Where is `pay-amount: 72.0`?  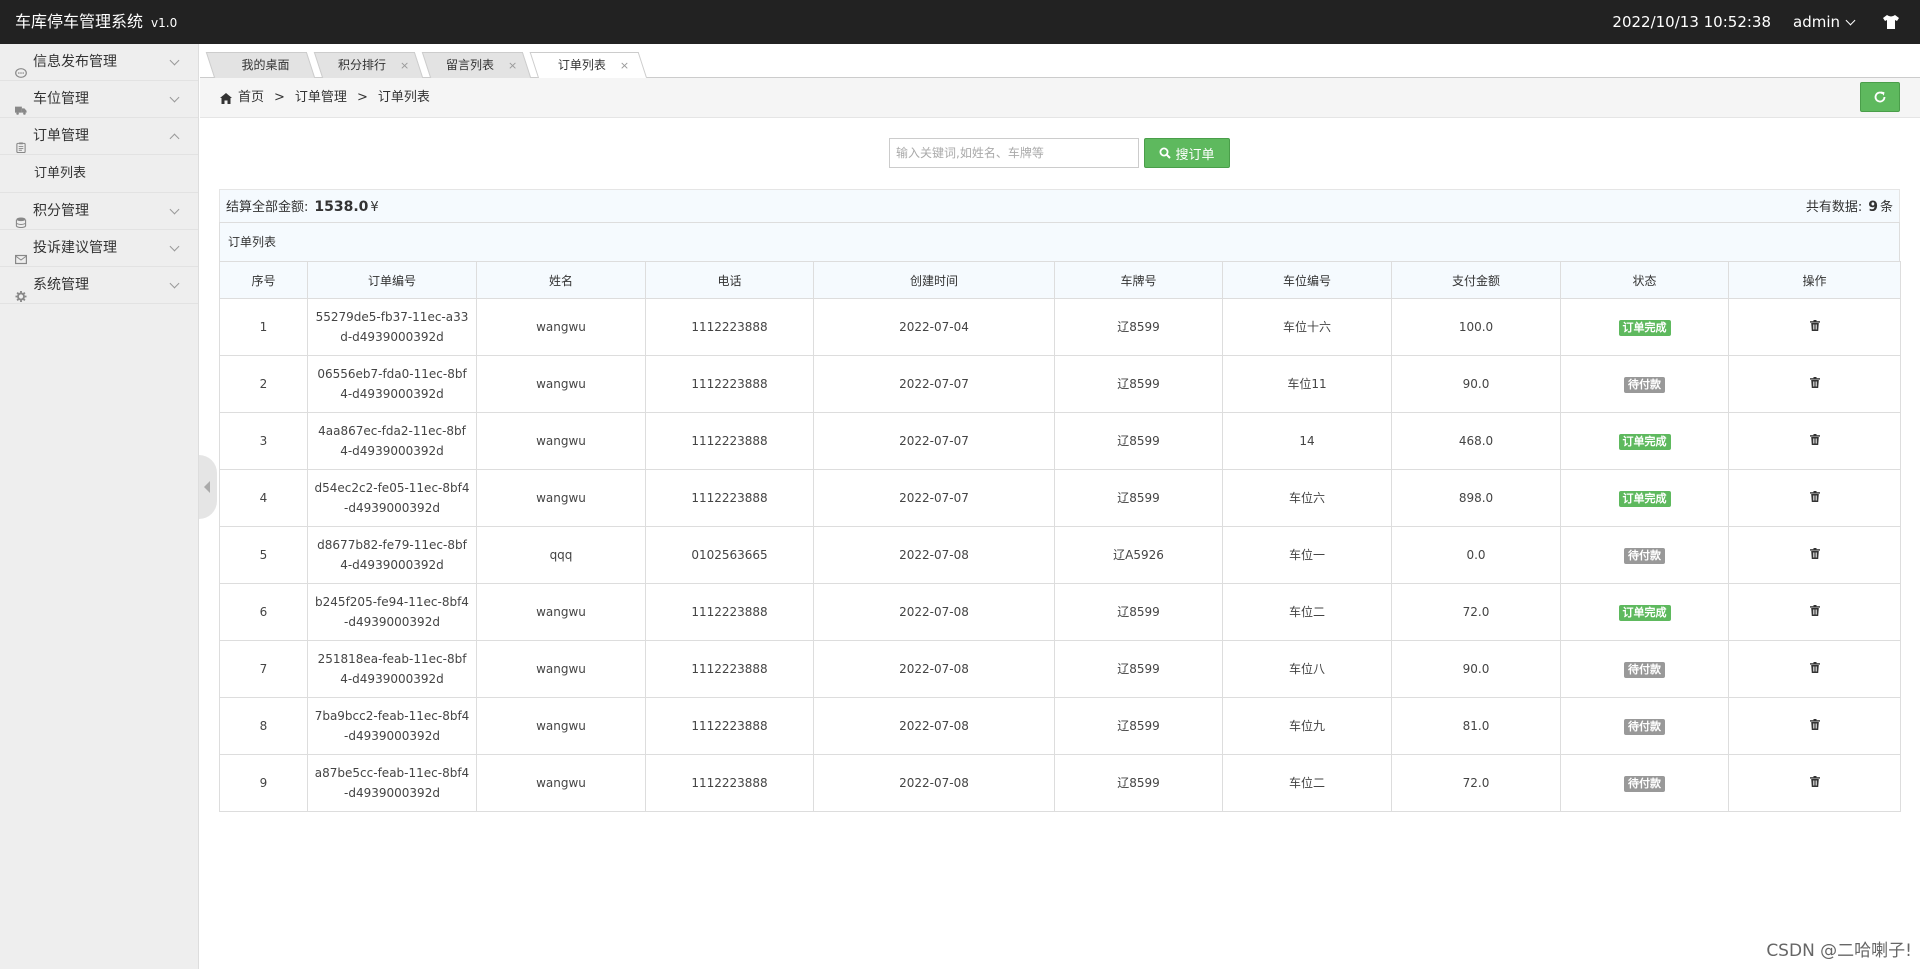
pay-amount: 72.0 is located at coordinates (1476, 783).